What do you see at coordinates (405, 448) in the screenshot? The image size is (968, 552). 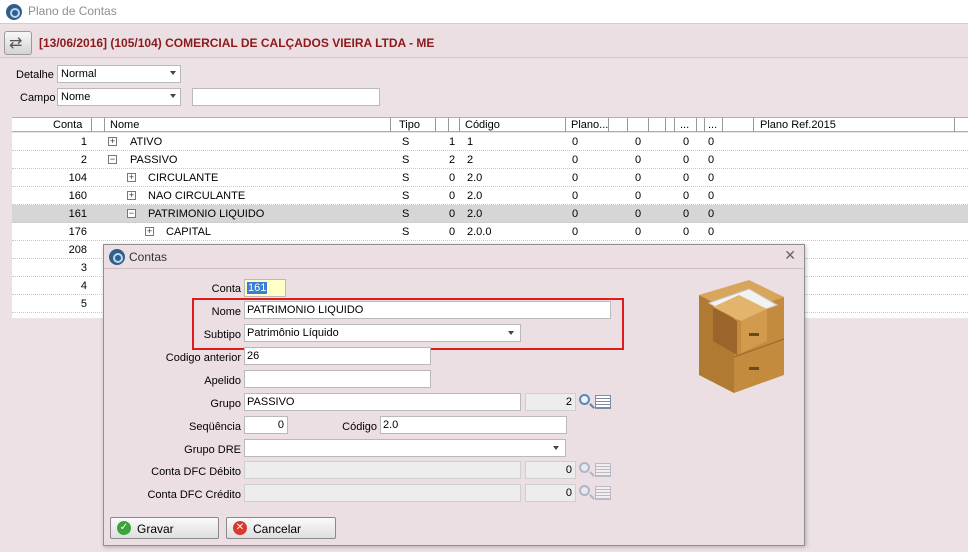 I see `grupo-dre-select` at bounding box center [405, 448].